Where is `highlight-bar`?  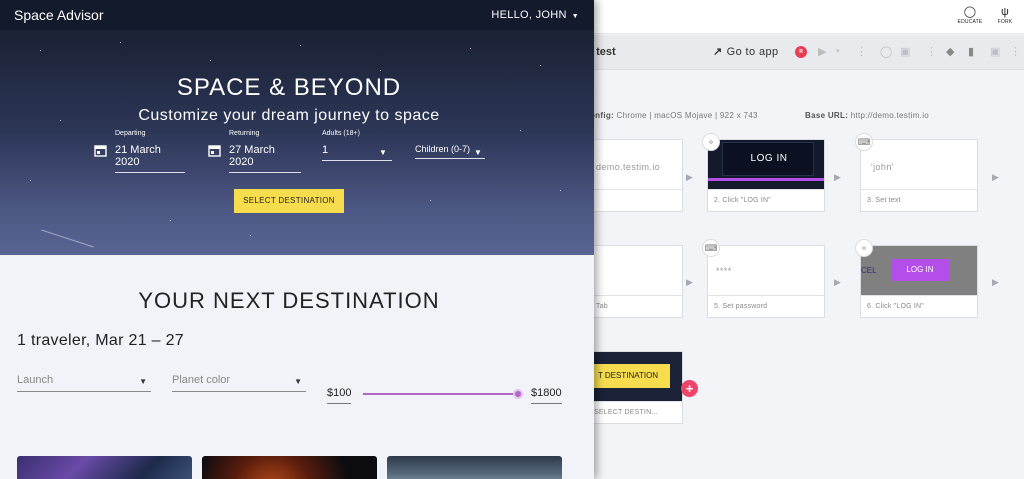
highlight-bar is located at coordinates (766, 179).